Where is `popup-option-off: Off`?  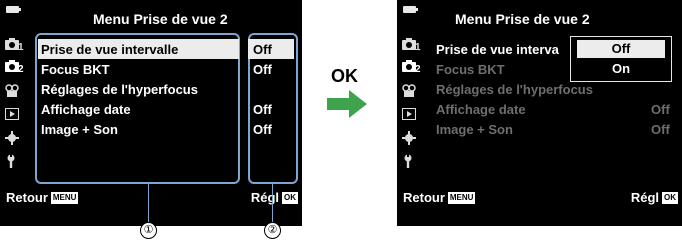
popup-option-off: Off is located at coordinates (621, 49).